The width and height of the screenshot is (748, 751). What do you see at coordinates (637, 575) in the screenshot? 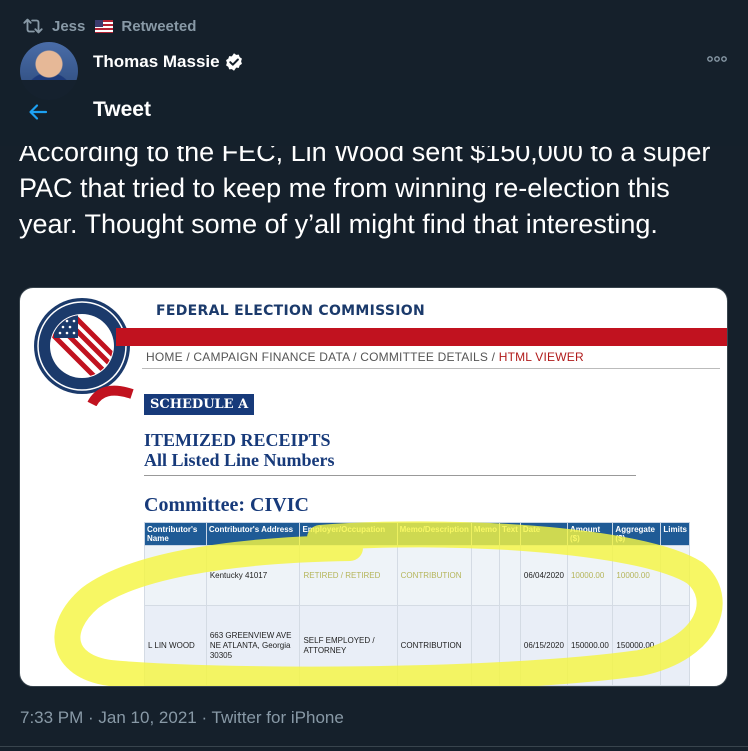
I see `cell-aggregate: 10000.00` at bounding box center [637, 575].